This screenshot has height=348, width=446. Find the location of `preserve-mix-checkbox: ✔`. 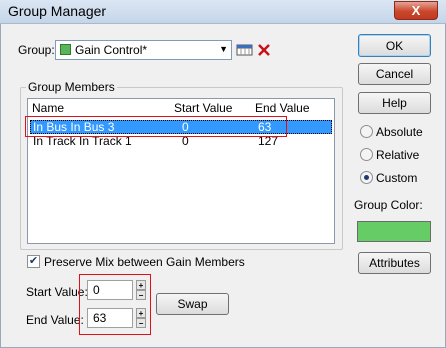

preserve-mix-checkbox: ✔ is located at coordinates (33, 261).